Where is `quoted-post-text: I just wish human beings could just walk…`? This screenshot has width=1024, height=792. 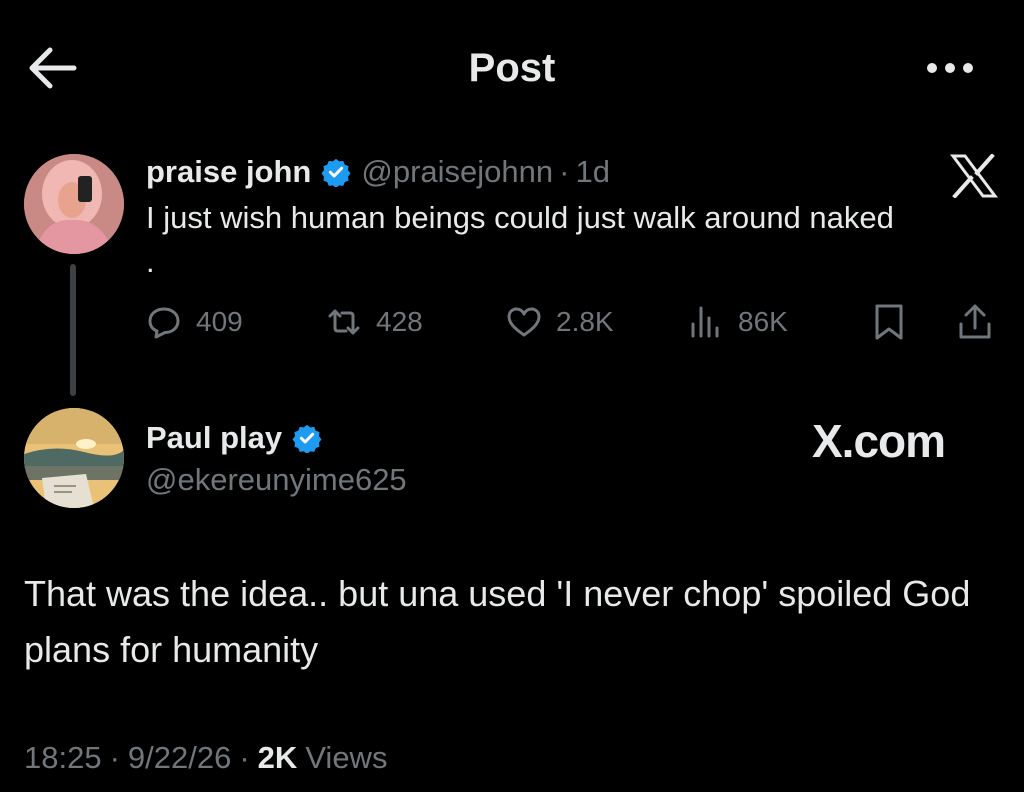
quoted-post-text: I just wish human beings could just walk… is located at coordinates (520, 239).